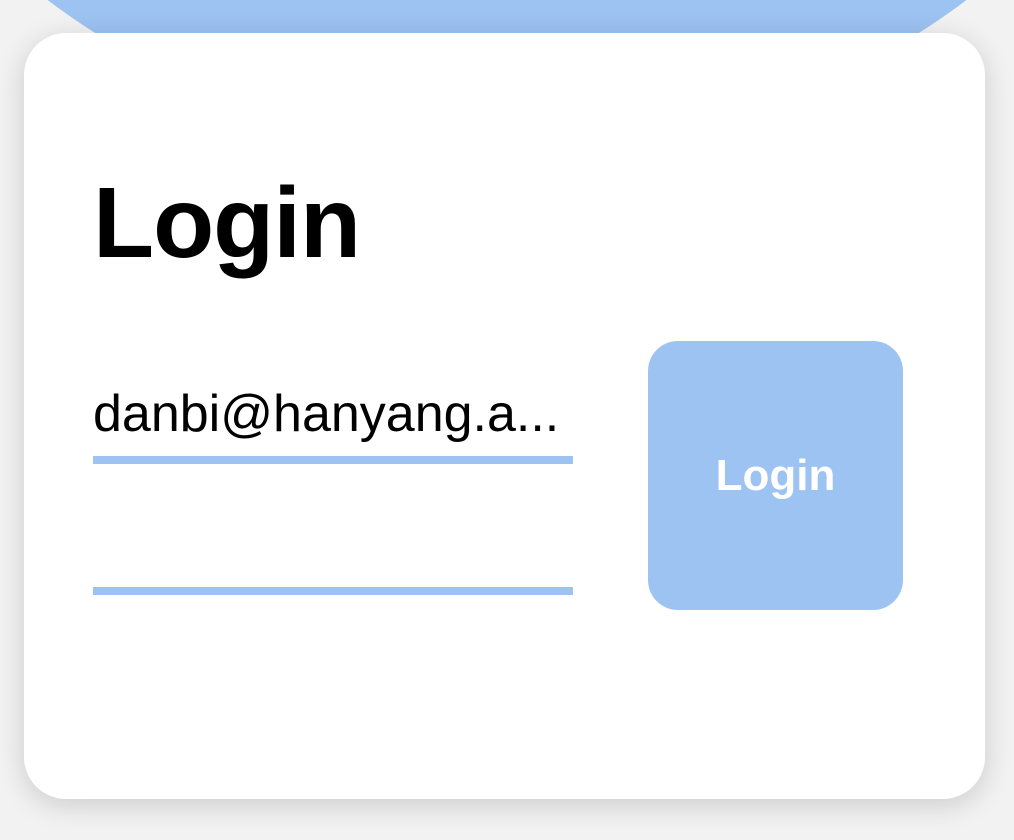  What do you see at coordinates (333, 591) in the screenshot?
I see `password-field-underline` at bounding box center [333, 591].